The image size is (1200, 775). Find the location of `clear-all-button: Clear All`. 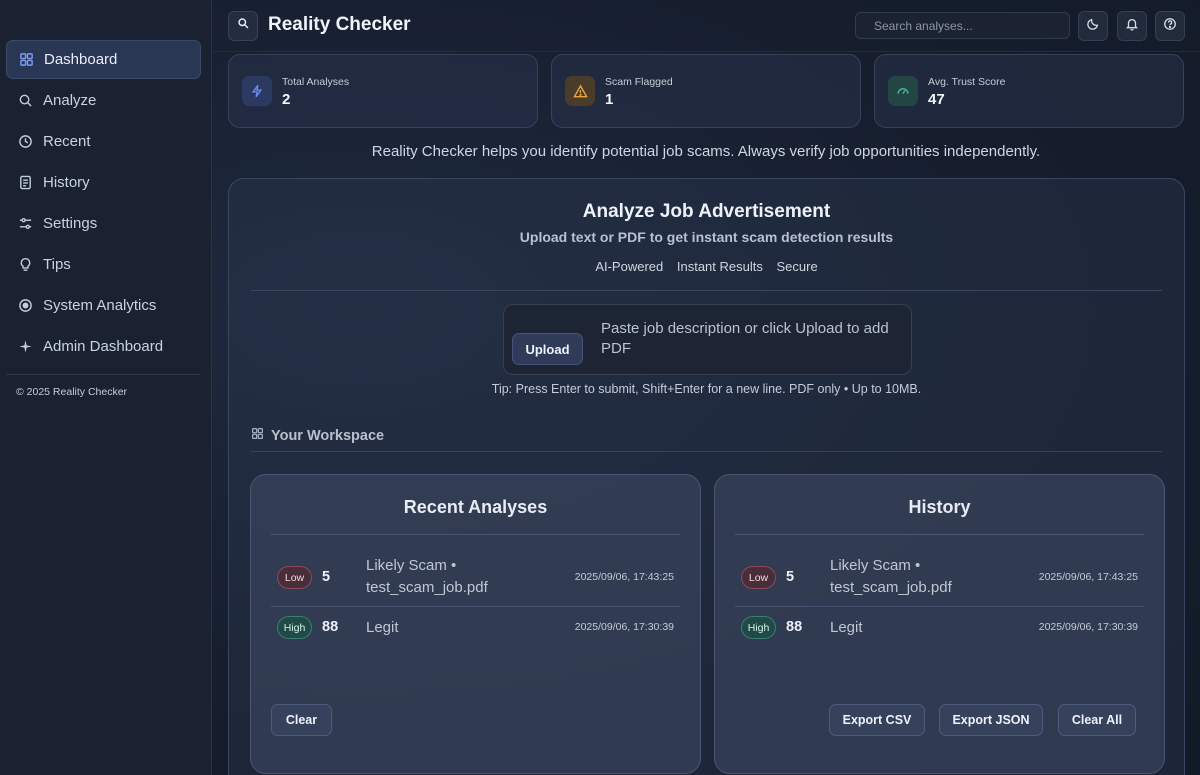

clear-all-button: Clear All is located at coordinates (1097, 720).